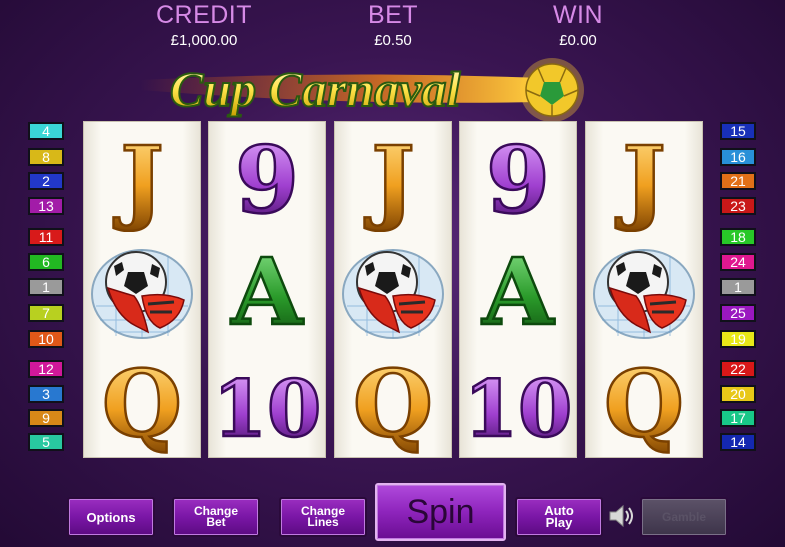 The height and width of the screenshot is (547, 785). I want to click on bet-meter: BET £0.50, so click(393, 25).